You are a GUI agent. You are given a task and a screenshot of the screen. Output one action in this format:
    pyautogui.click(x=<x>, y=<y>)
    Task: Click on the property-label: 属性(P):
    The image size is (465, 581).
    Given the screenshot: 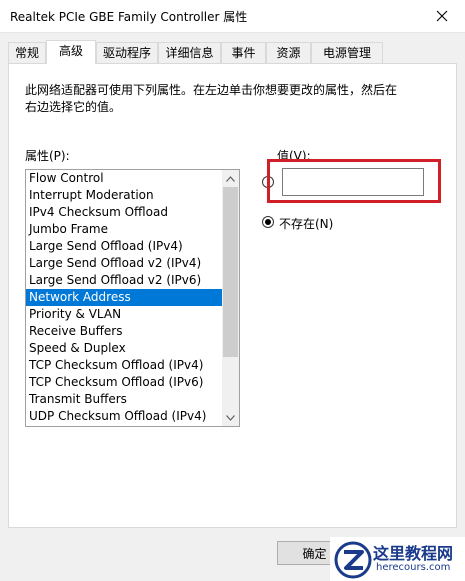 What is the action you would take?
    pyautogui.click(x=47, y=156)
    